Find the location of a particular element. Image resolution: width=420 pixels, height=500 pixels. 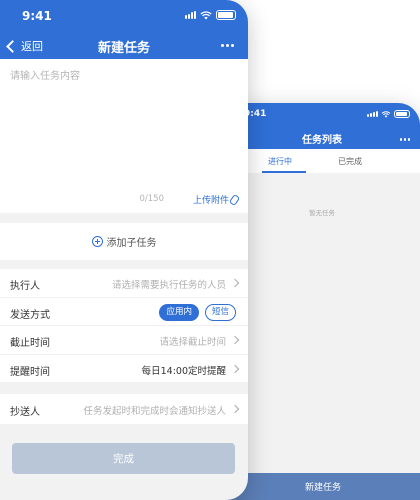

deadline-label: 截止时间 is located at coordinates (30, 343).